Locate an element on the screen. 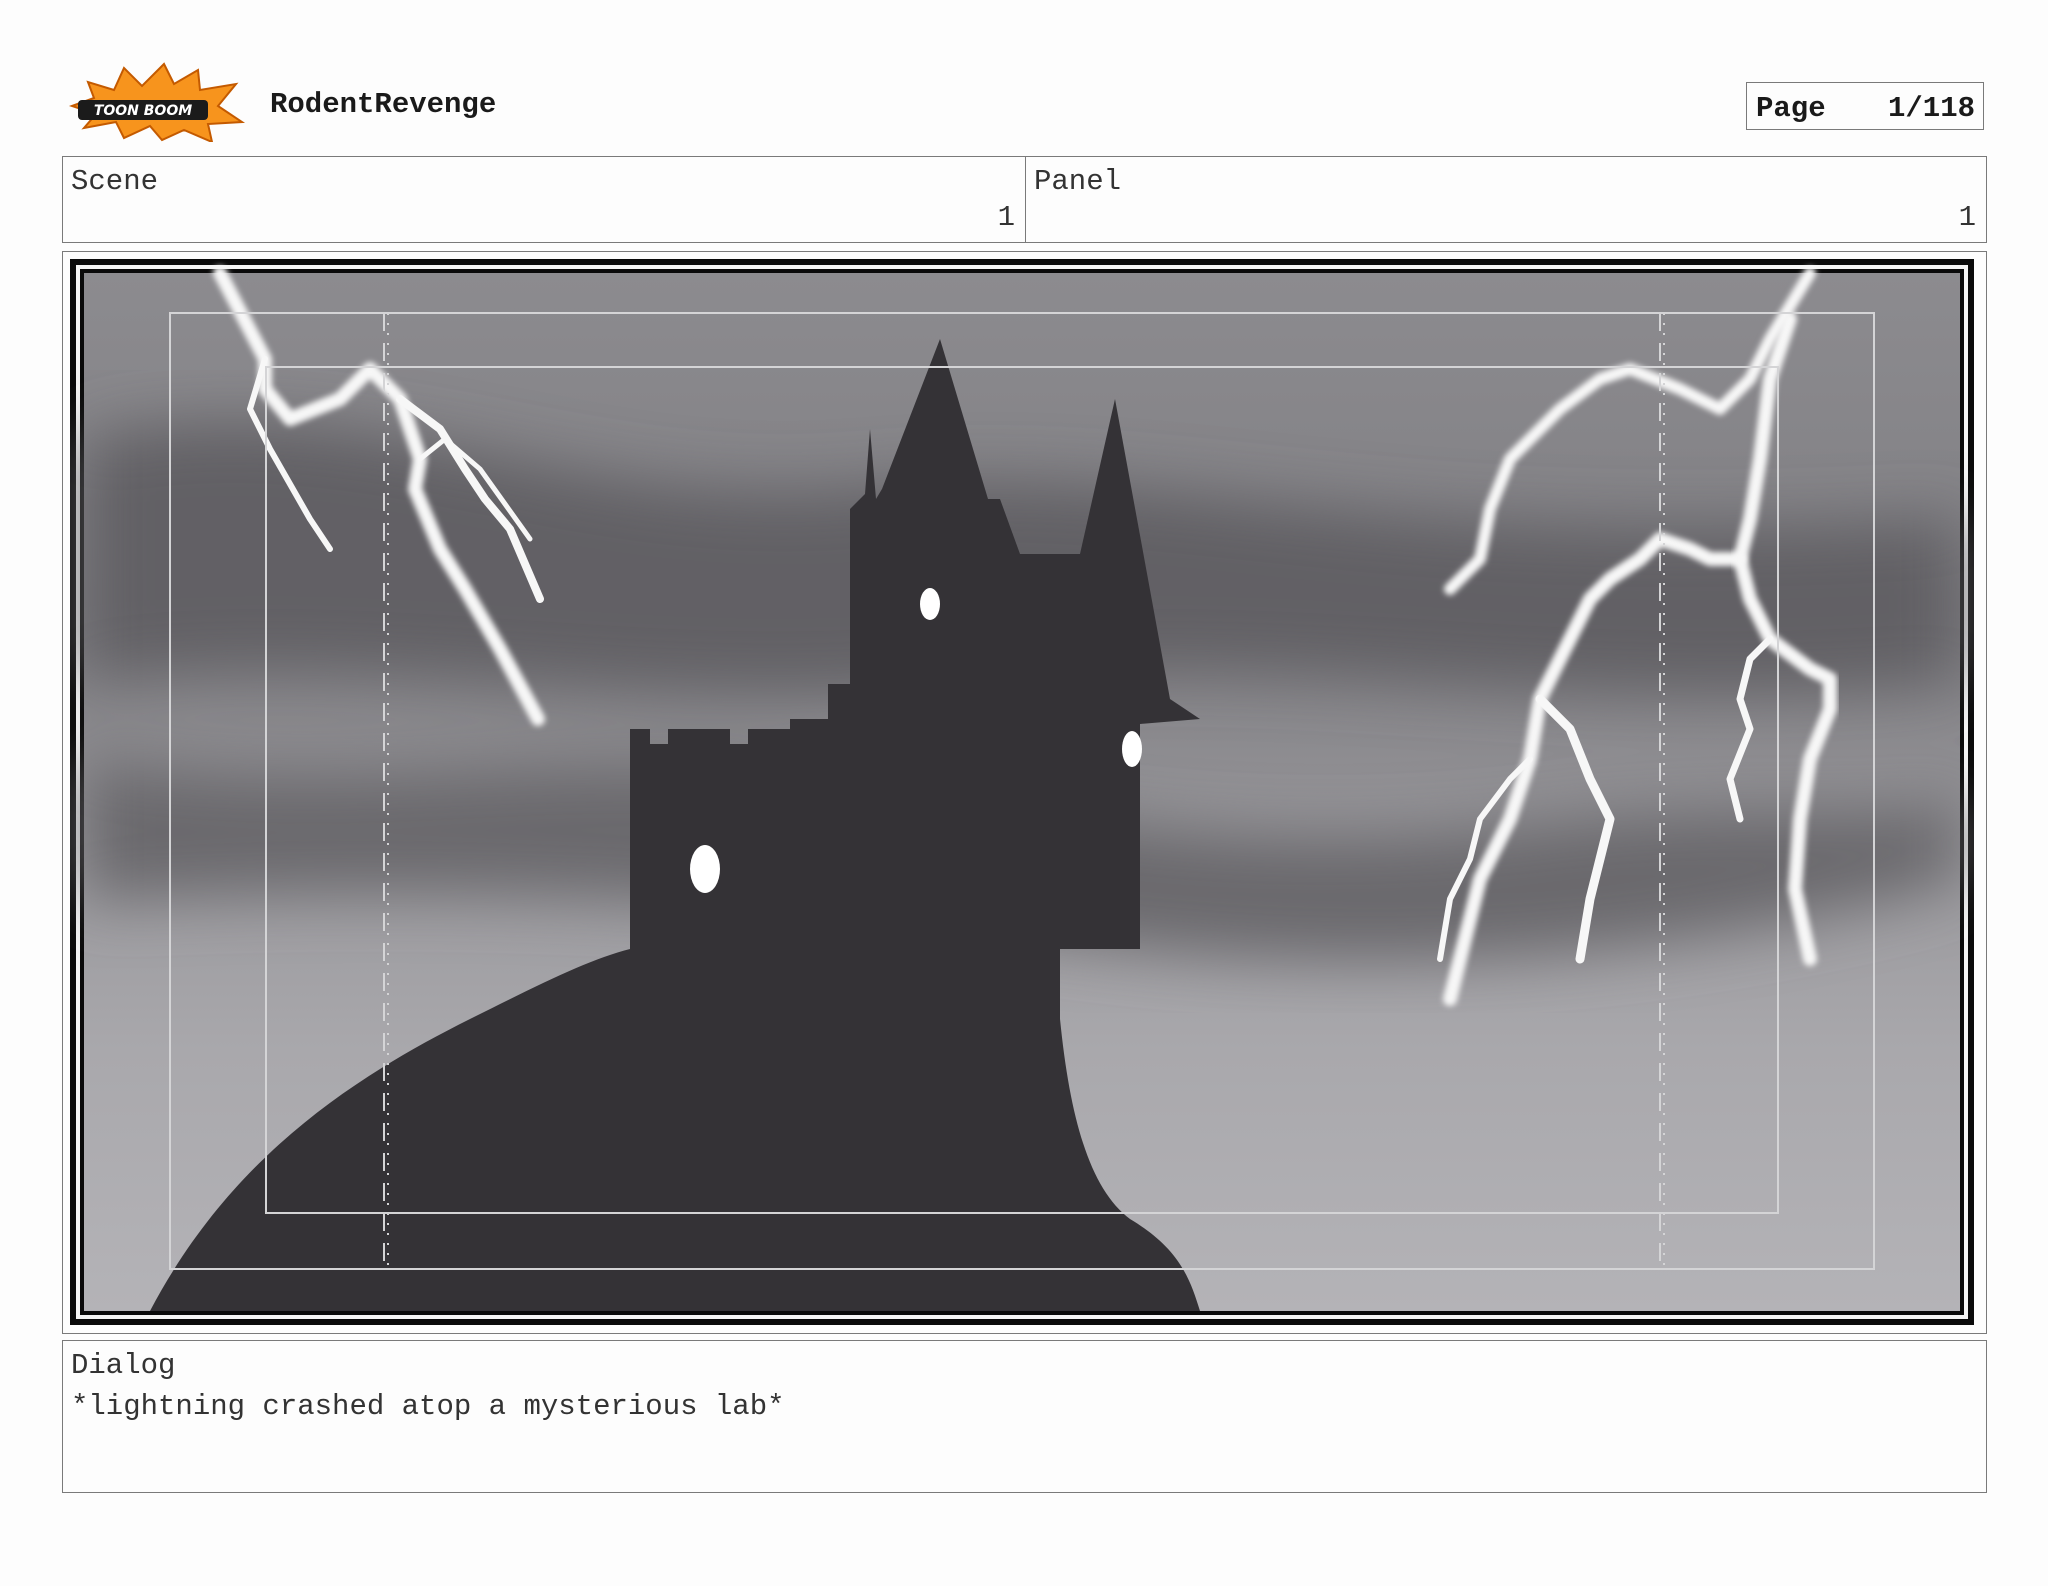 The image size is (2048, 1586). toon-boom-logo: TOON BOOM is located at coordinates (157, 102).